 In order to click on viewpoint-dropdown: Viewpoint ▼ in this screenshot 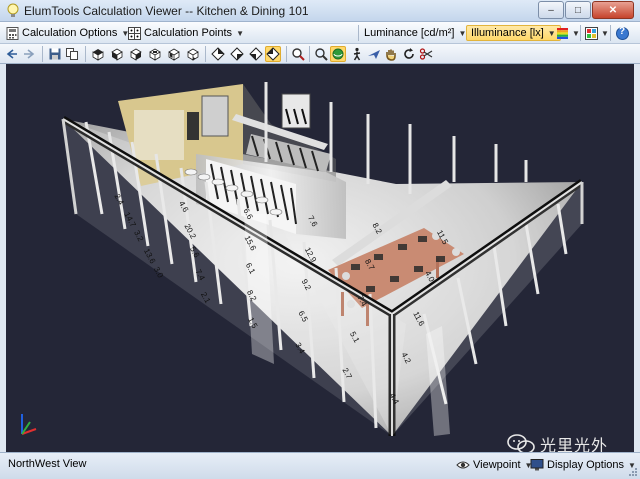, I will do `click(494, 465)`.